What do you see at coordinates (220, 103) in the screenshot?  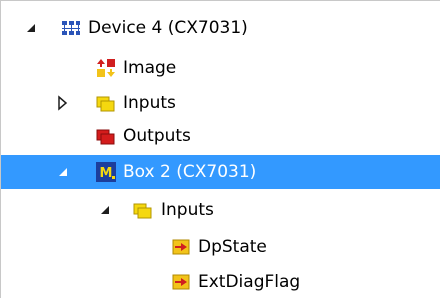 I see `tree-item-inputs: Inputs` at bounding box center [220, 103].